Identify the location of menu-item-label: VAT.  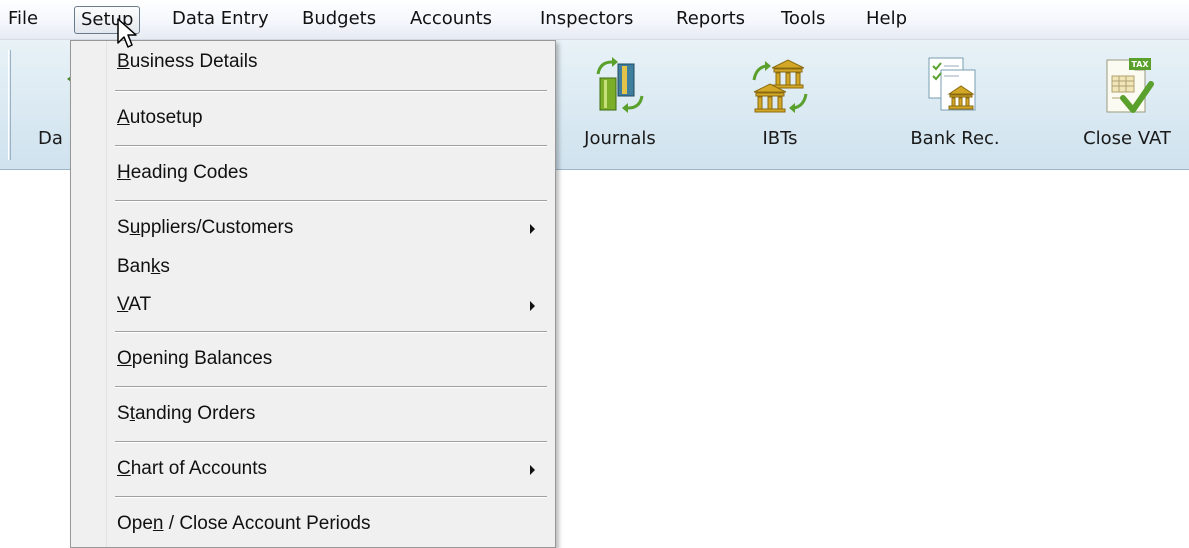
(134, 304).